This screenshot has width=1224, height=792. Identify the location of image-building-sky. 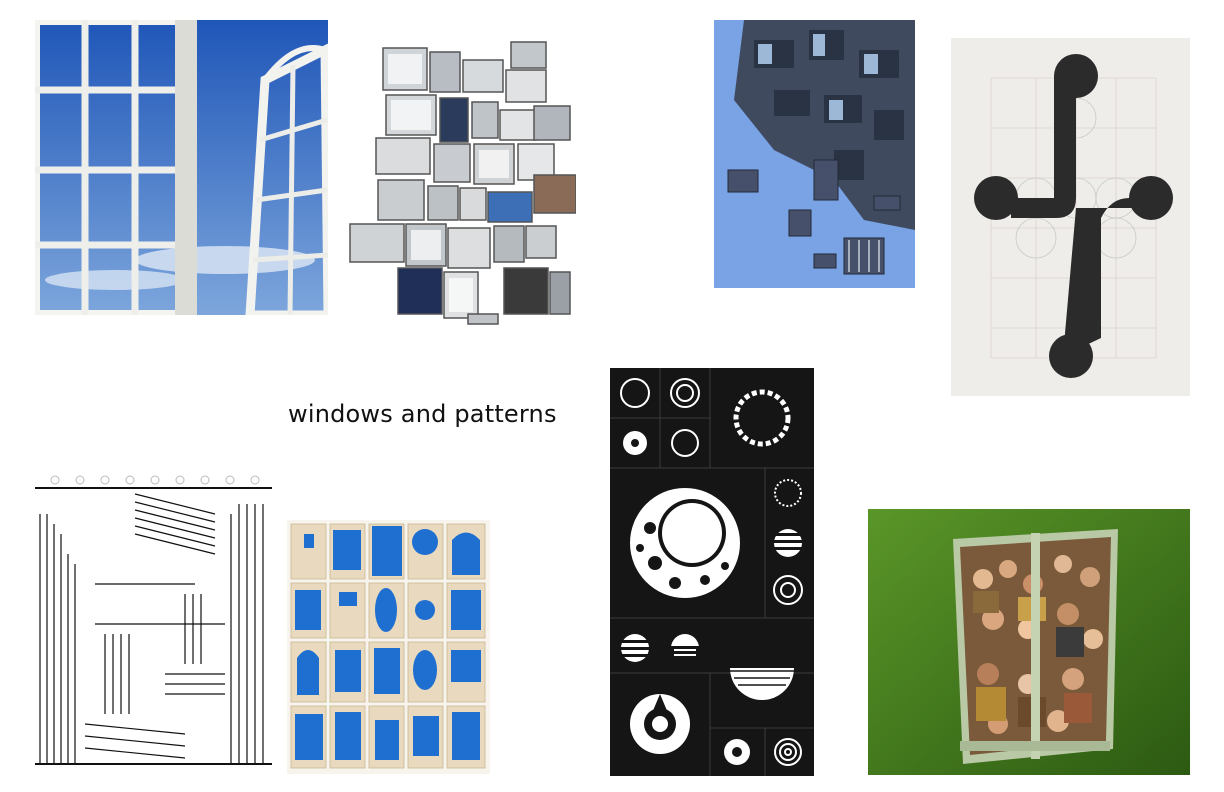
(814, 154).